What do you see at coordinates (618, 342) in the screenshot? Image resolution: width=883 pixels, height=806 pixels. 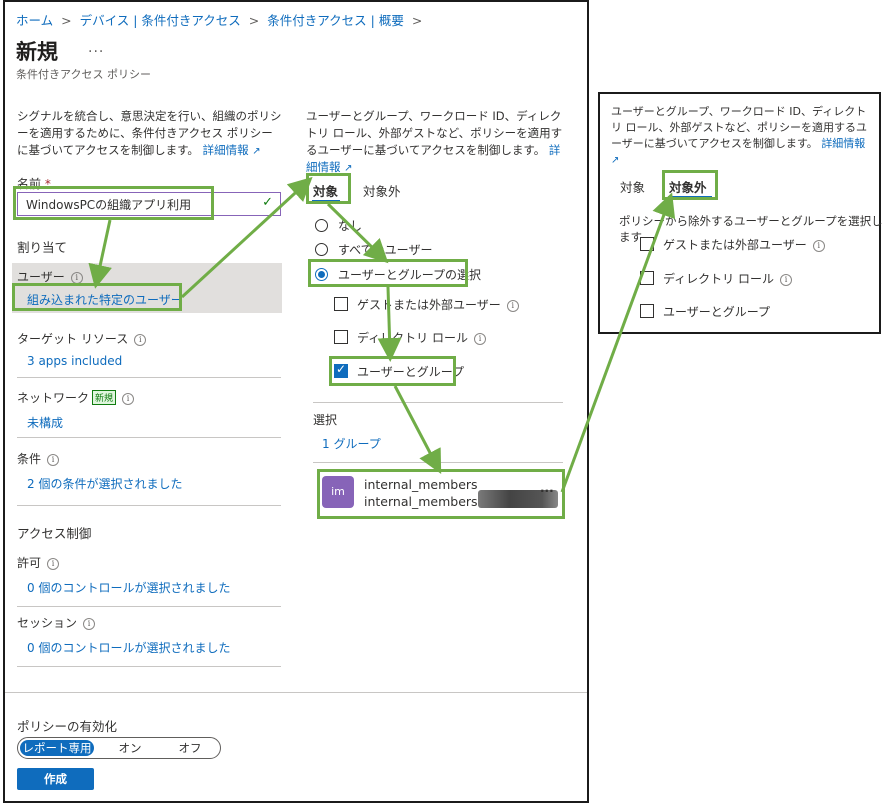 I see `arrow-member-to-exclude` at bounding box center [618, 342].